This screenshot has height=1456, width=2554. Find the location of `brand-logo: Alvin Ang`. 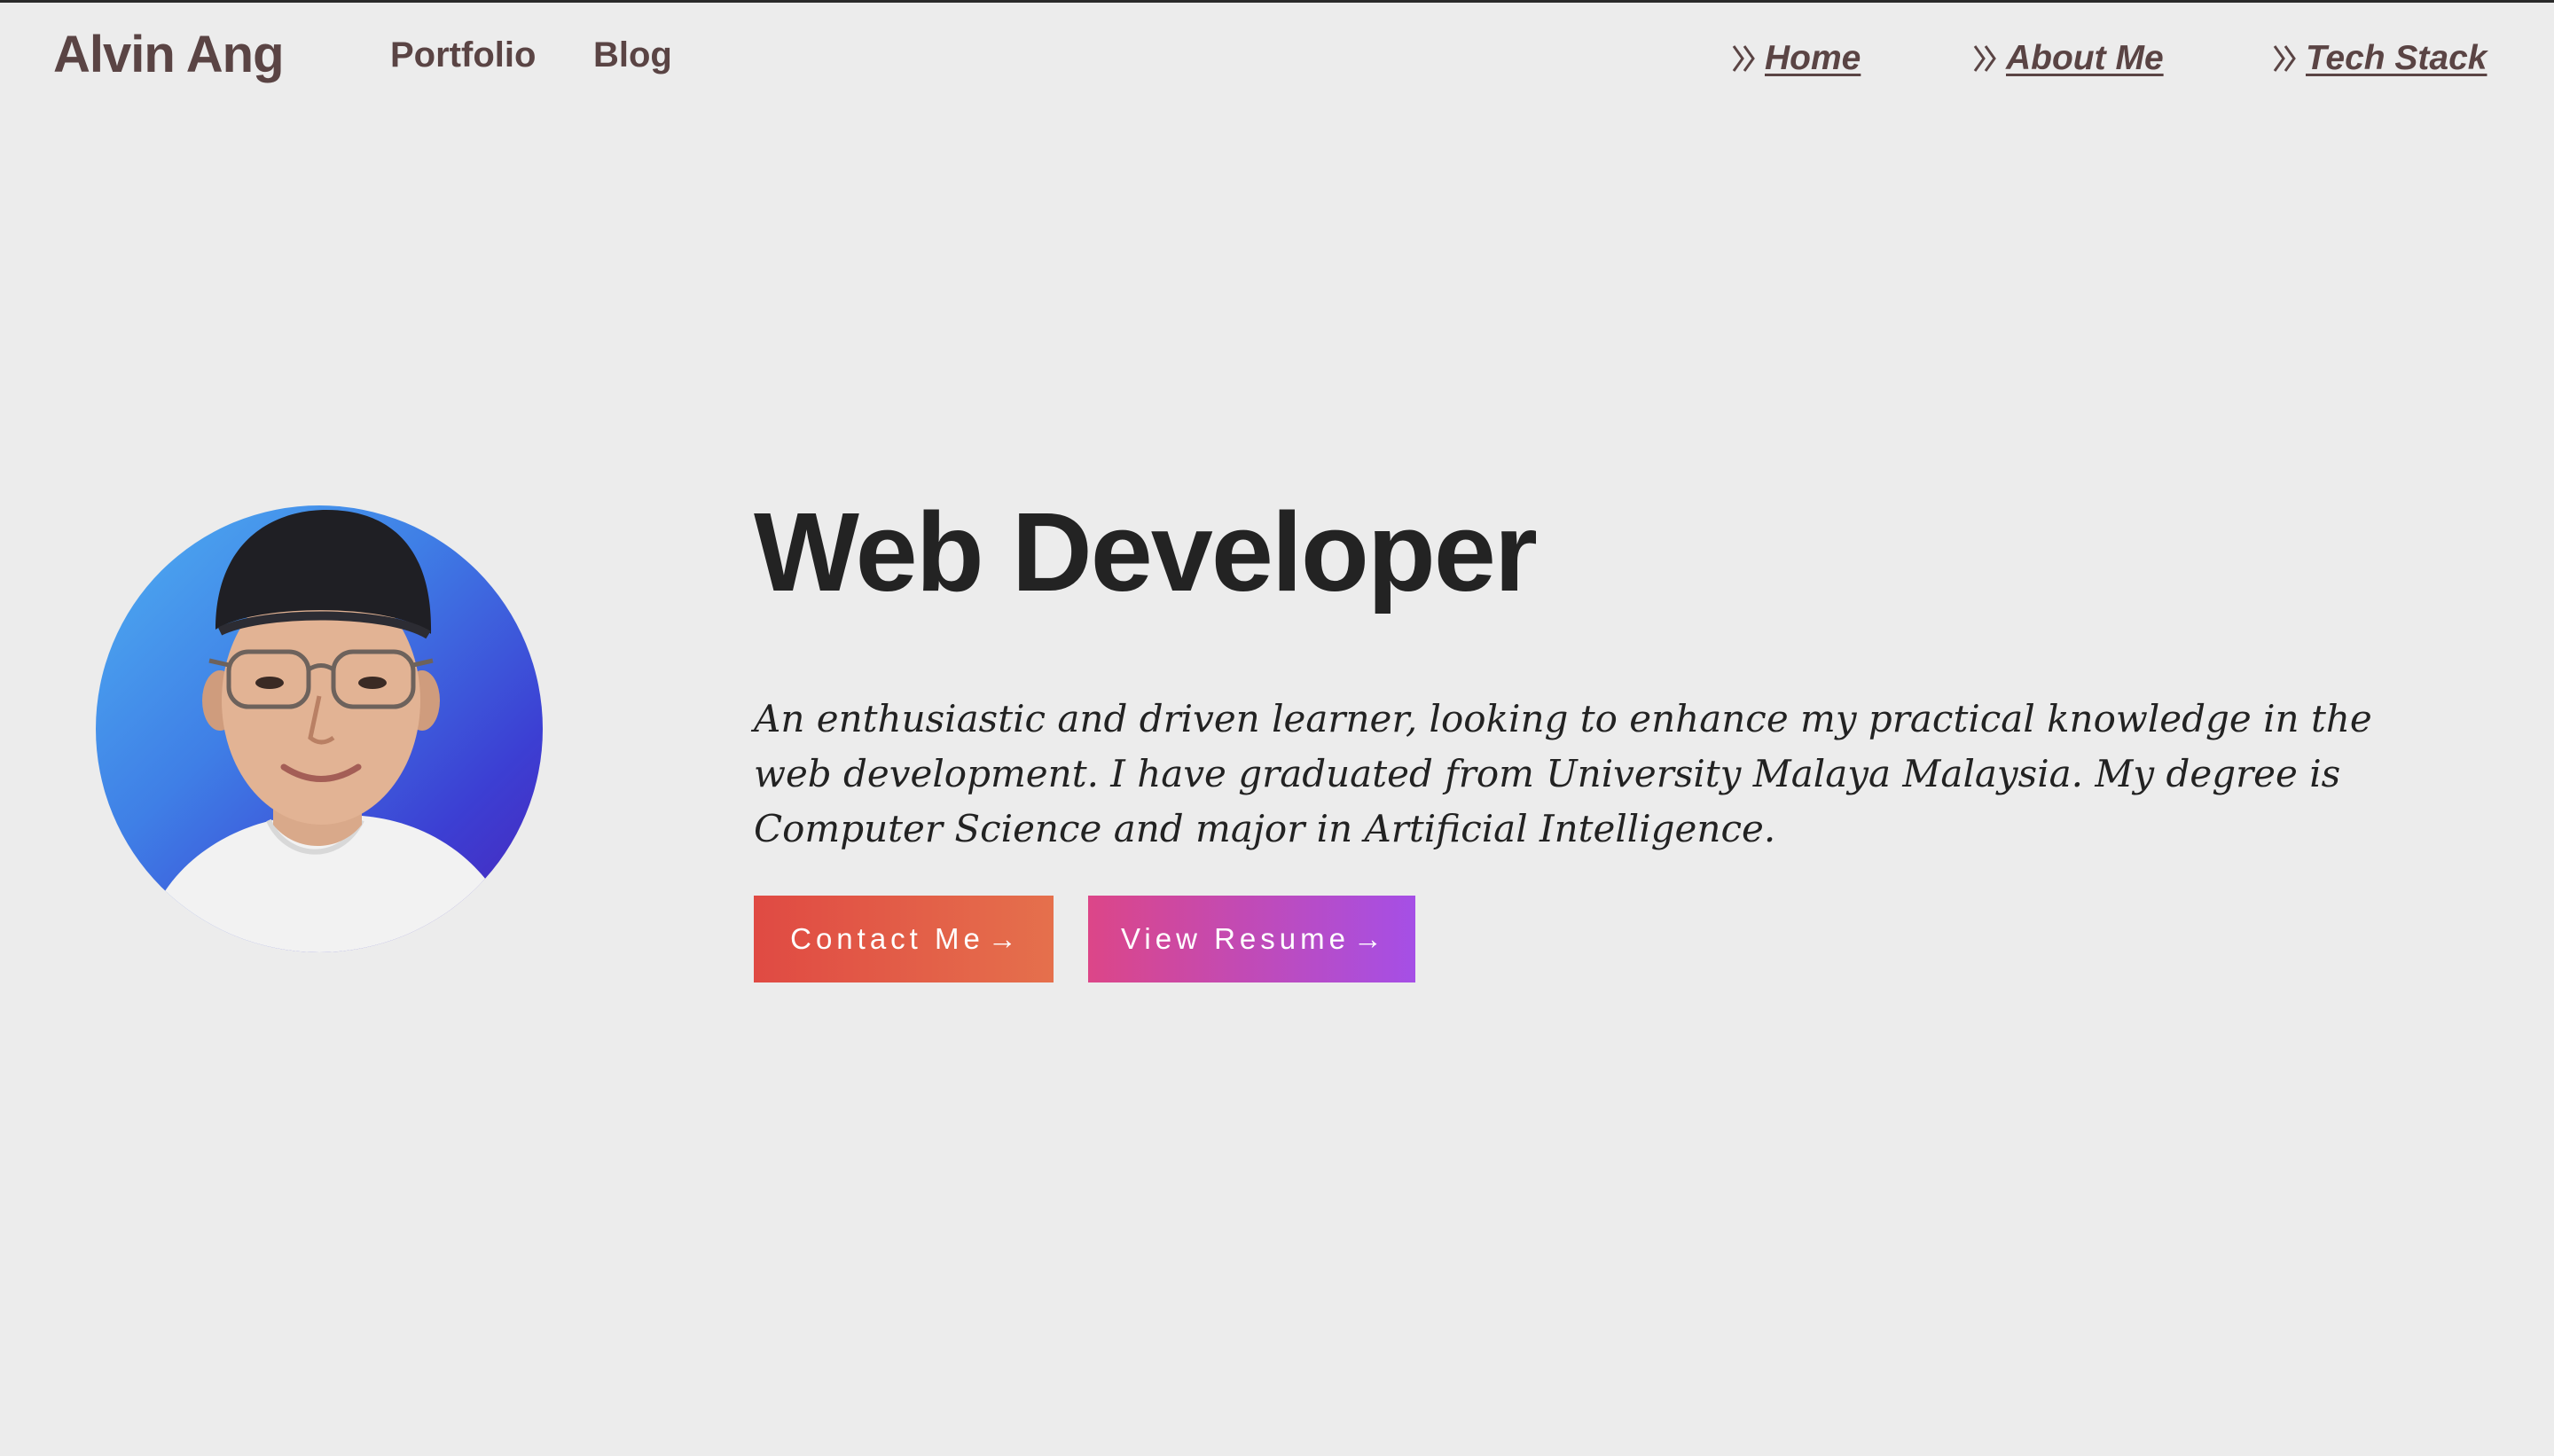

brand-logo: Alvin Ang is located at coordinates (169, 54).